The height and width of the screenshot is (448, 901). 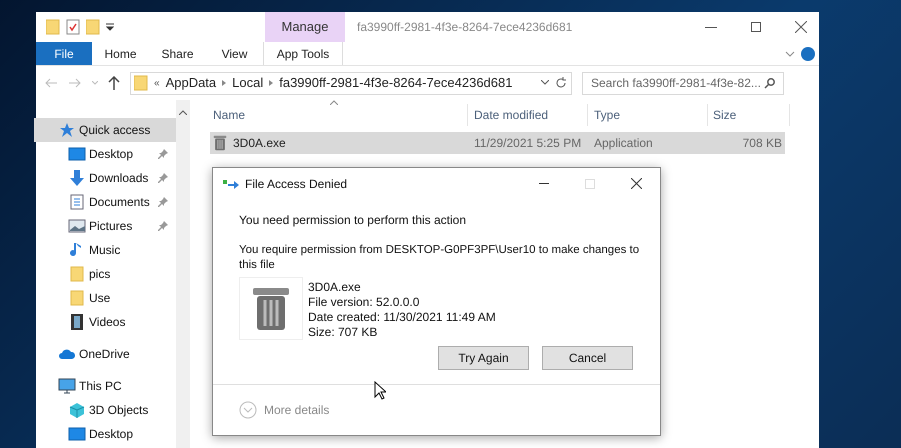 I want to click on cursor-icon, so click(x=380, y=390).